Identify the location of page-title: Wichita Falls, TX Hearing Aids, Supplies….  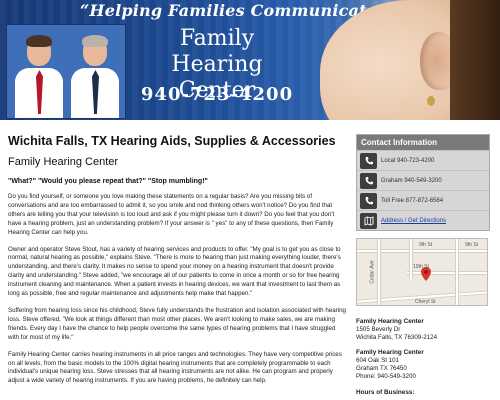
(172, 141).